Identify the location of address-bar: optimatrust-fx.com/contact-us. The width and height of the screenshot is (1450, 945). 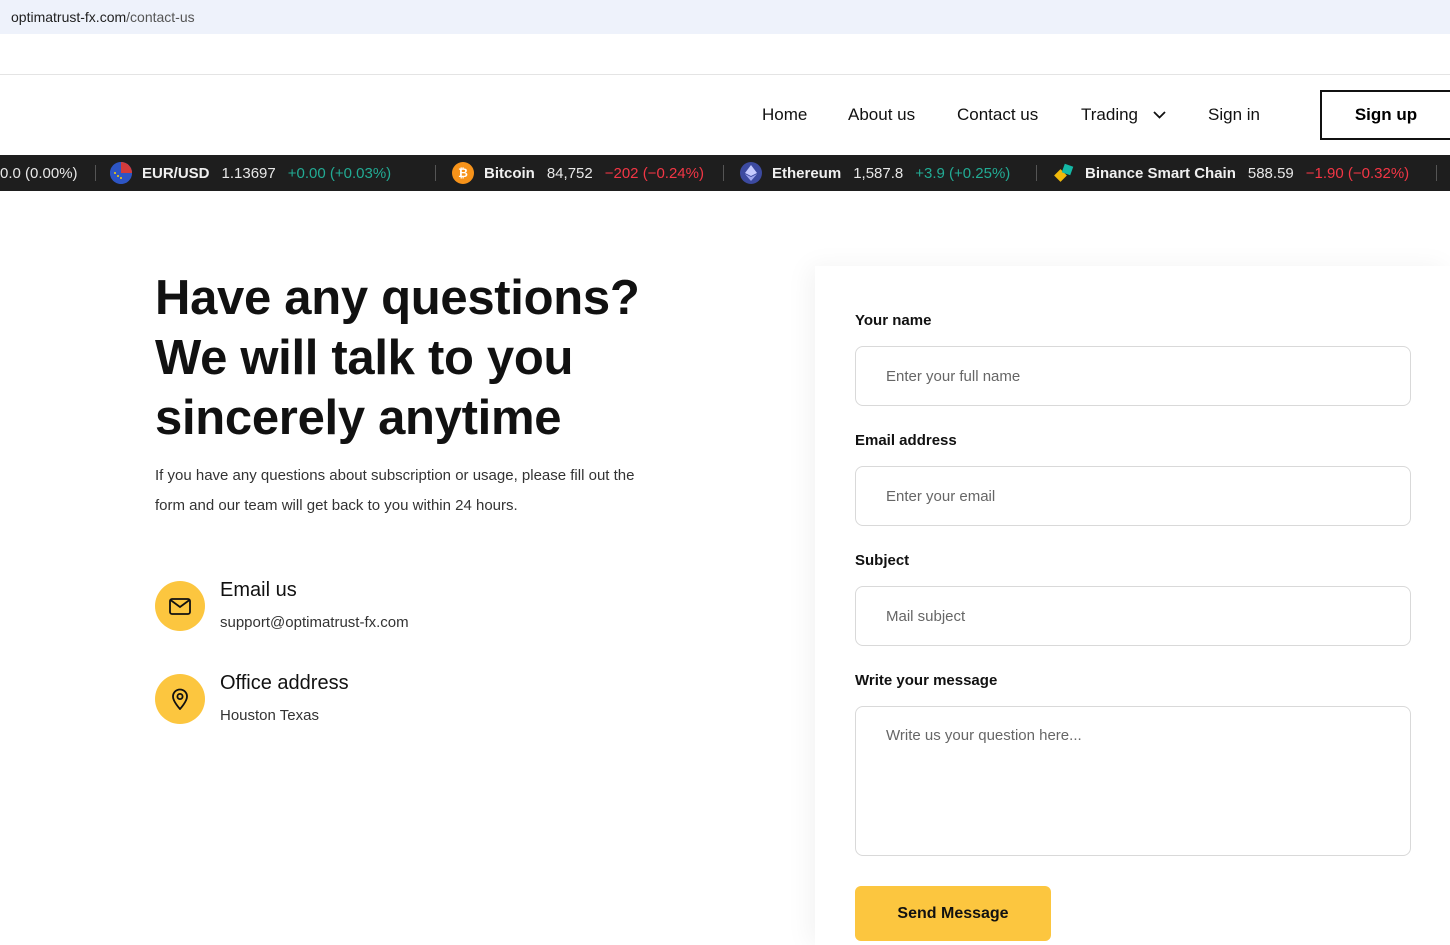
(725, 17).